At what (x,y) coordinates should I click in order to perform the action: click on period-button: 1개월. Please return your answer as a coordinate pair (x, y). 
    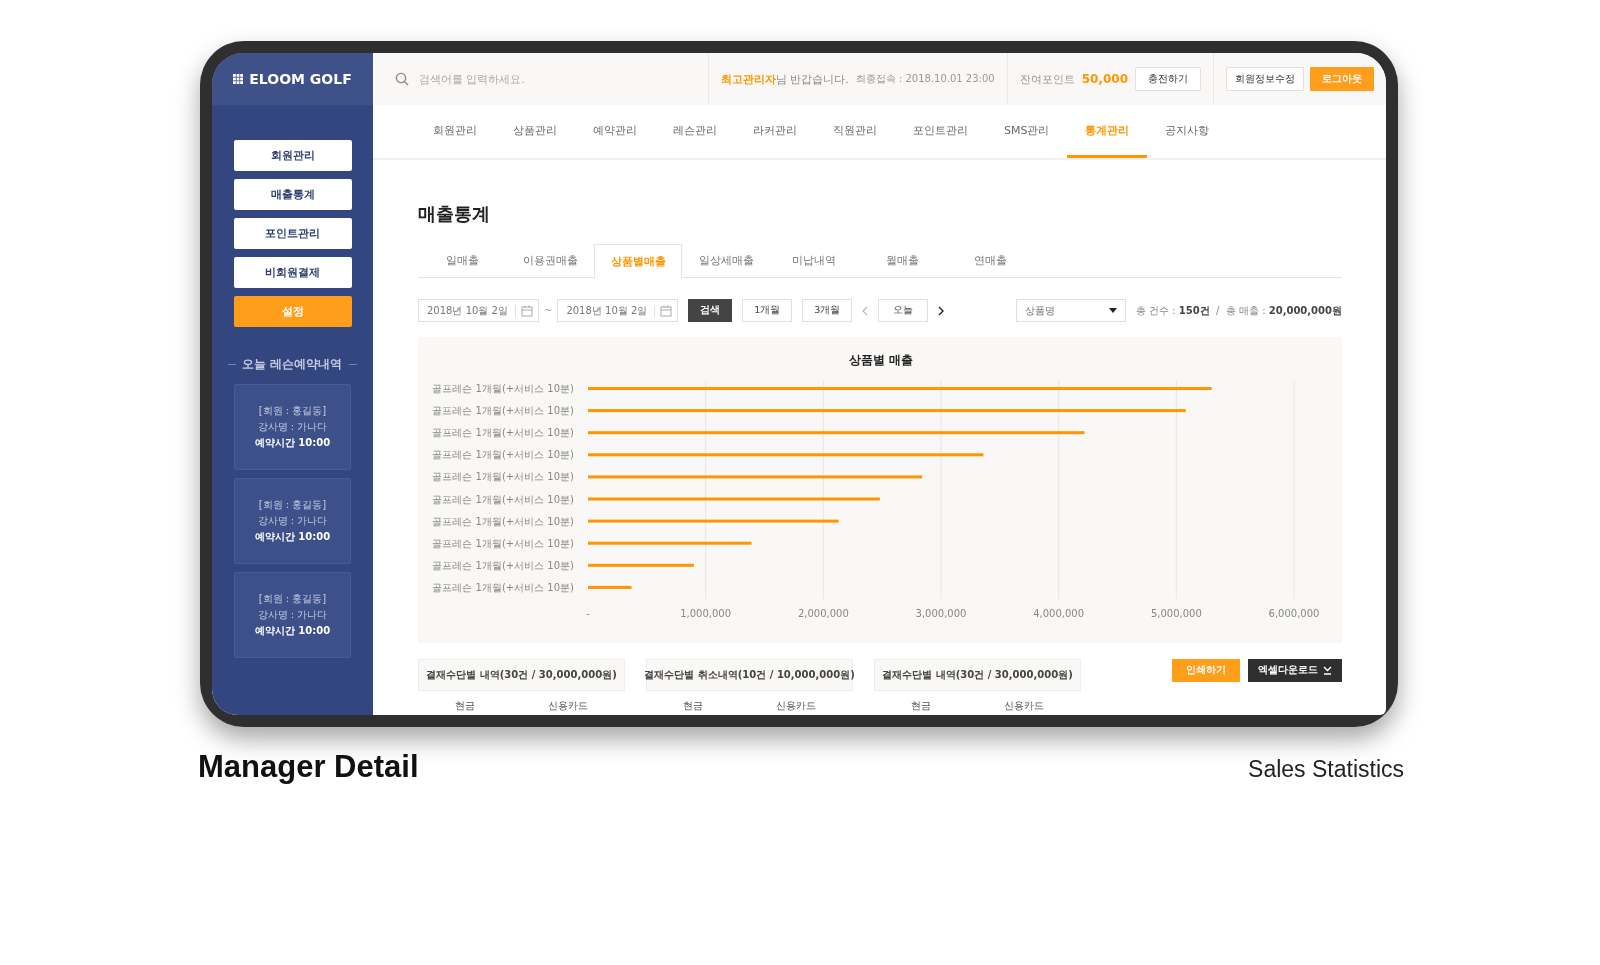
    Looking at the image, I should click on (767, 310).